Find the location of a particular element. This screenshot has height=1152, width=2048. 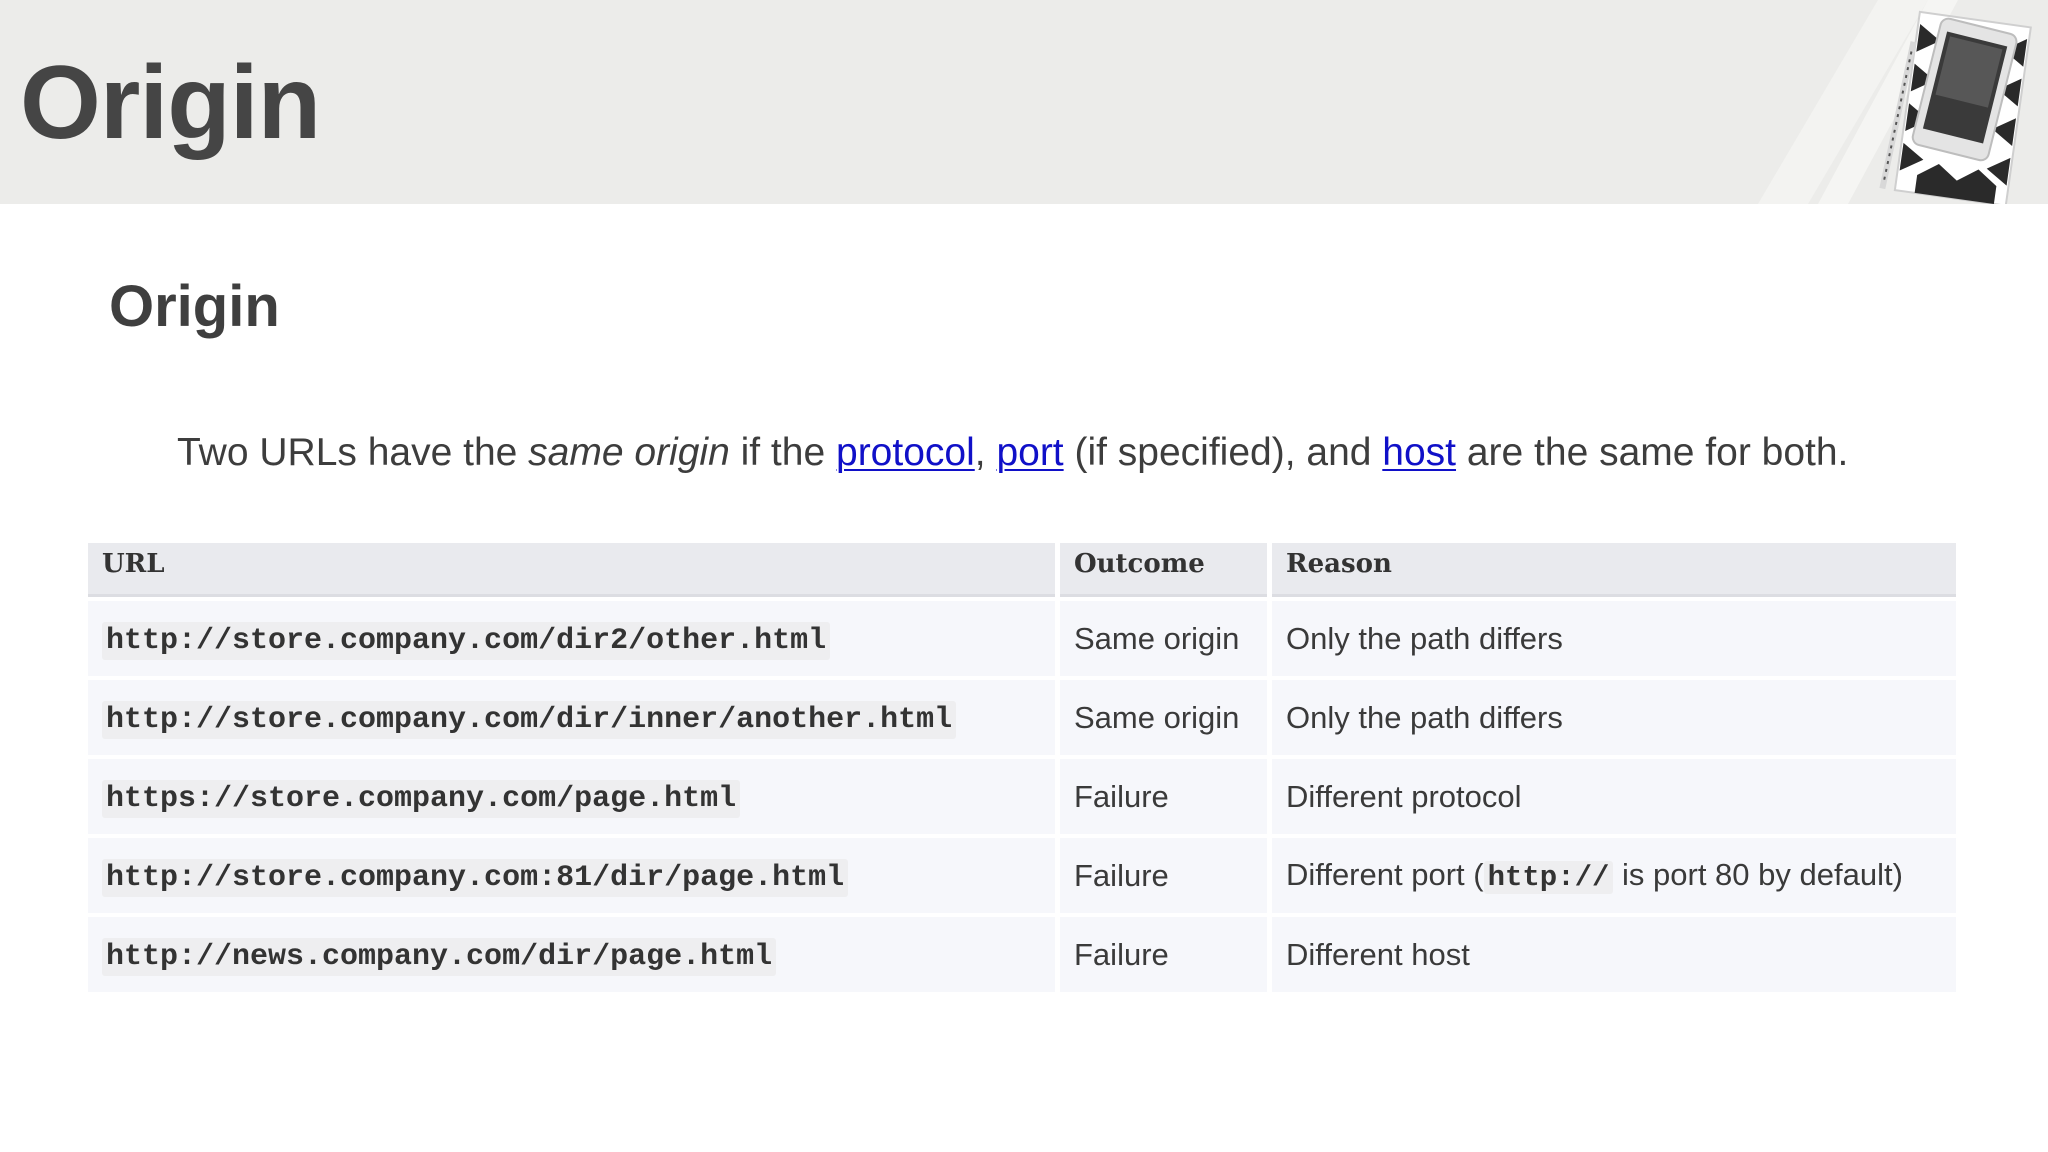

header-reason: Reason is located at coordinates (1614, 570).